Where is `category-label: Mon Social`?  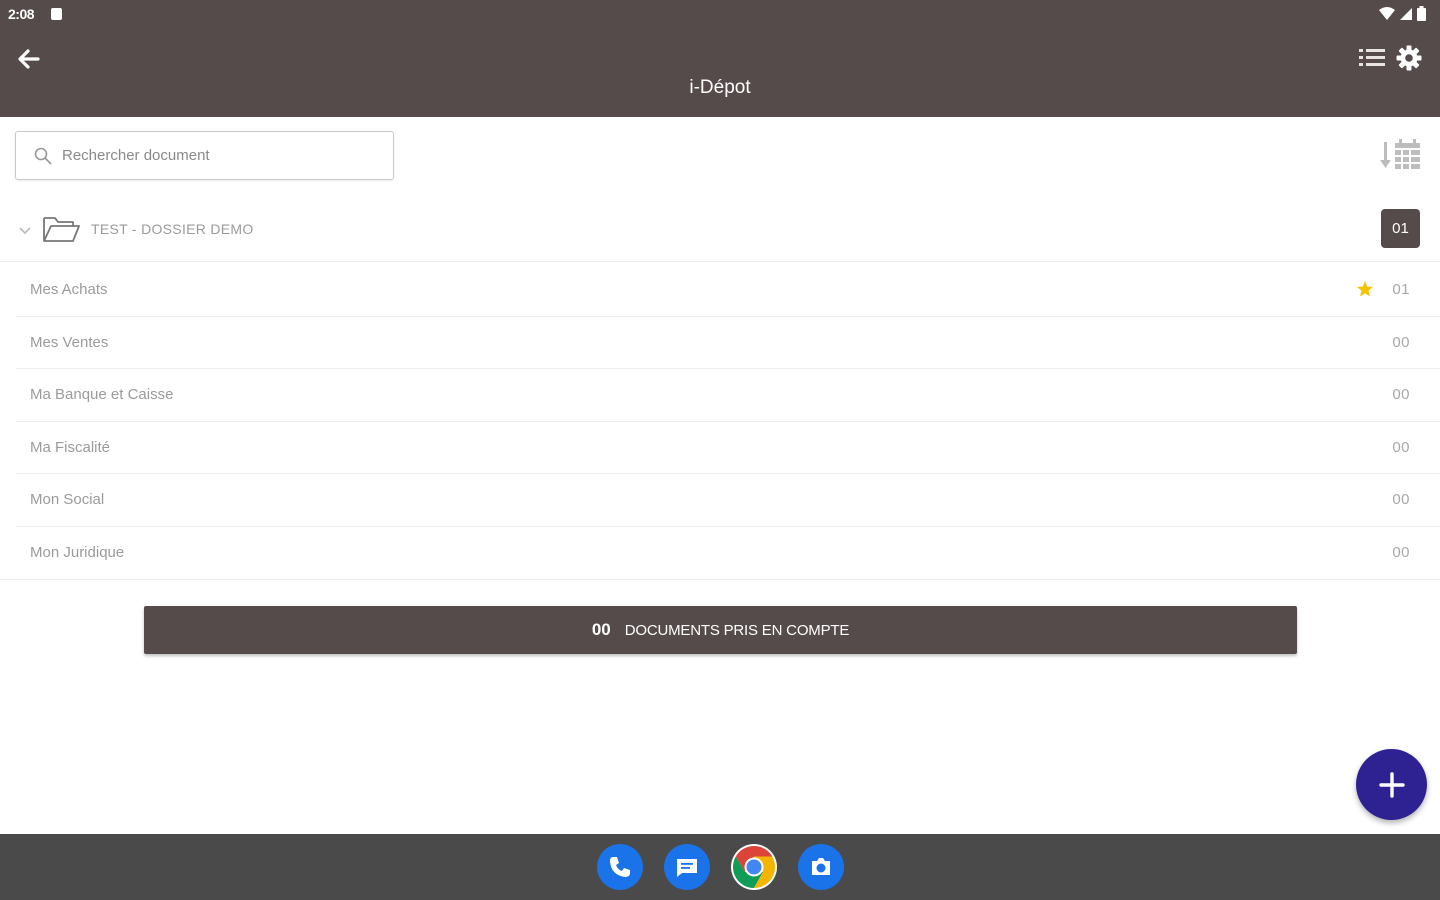
category-label: Mon Social is located at coordinates (67, 500).